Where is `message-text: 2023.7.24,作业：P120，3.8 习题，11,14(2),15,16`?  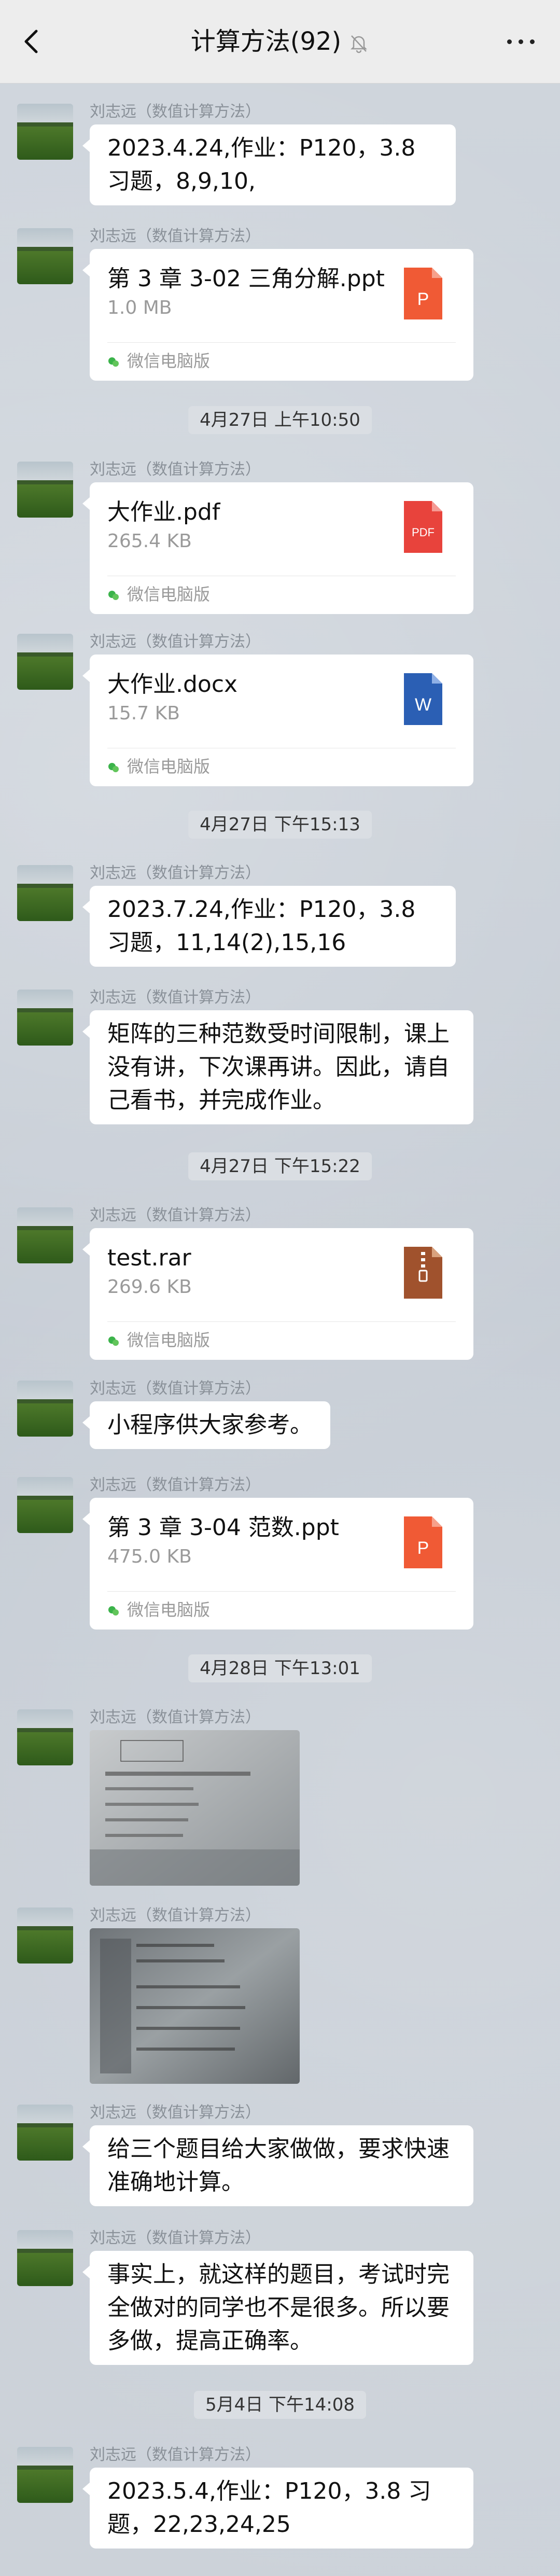 message-text: 2023.7.24,作业：P120，3.8 习题，11,14(2),15,16 is located at coordinates (261, 926).